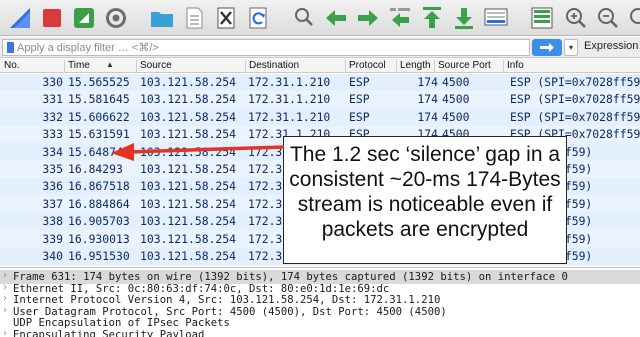 The width and height of the screenshot is (640, 337). Describe the element at coordinates (52, 151) in the screenshot. I see `packet-cell-no: 334` at that location.